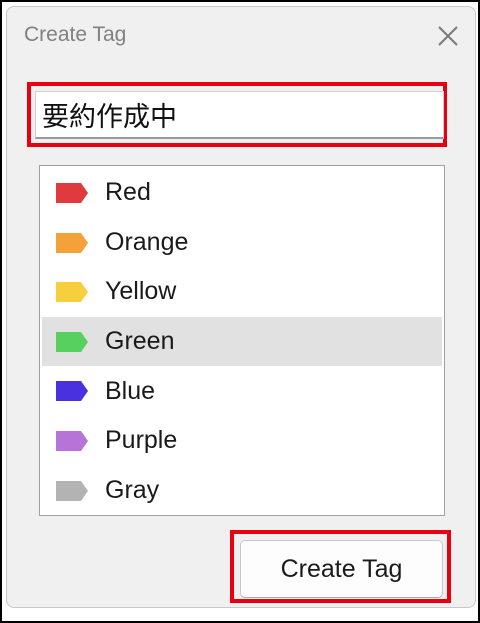 The image size is (480, 623). I want to click on color-label: Gray, so click(132, 489).